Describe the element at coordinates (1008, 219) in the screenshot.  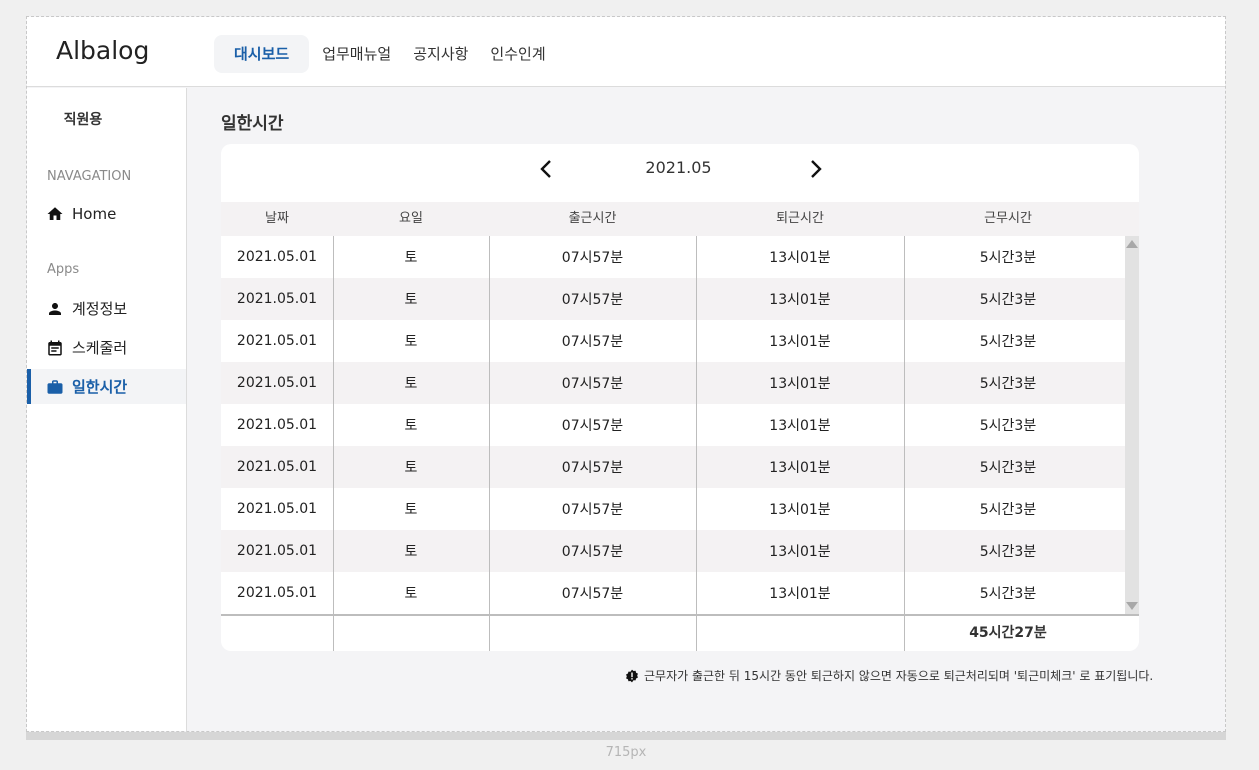
I see `column-header-hours: 근무시간` at that location.